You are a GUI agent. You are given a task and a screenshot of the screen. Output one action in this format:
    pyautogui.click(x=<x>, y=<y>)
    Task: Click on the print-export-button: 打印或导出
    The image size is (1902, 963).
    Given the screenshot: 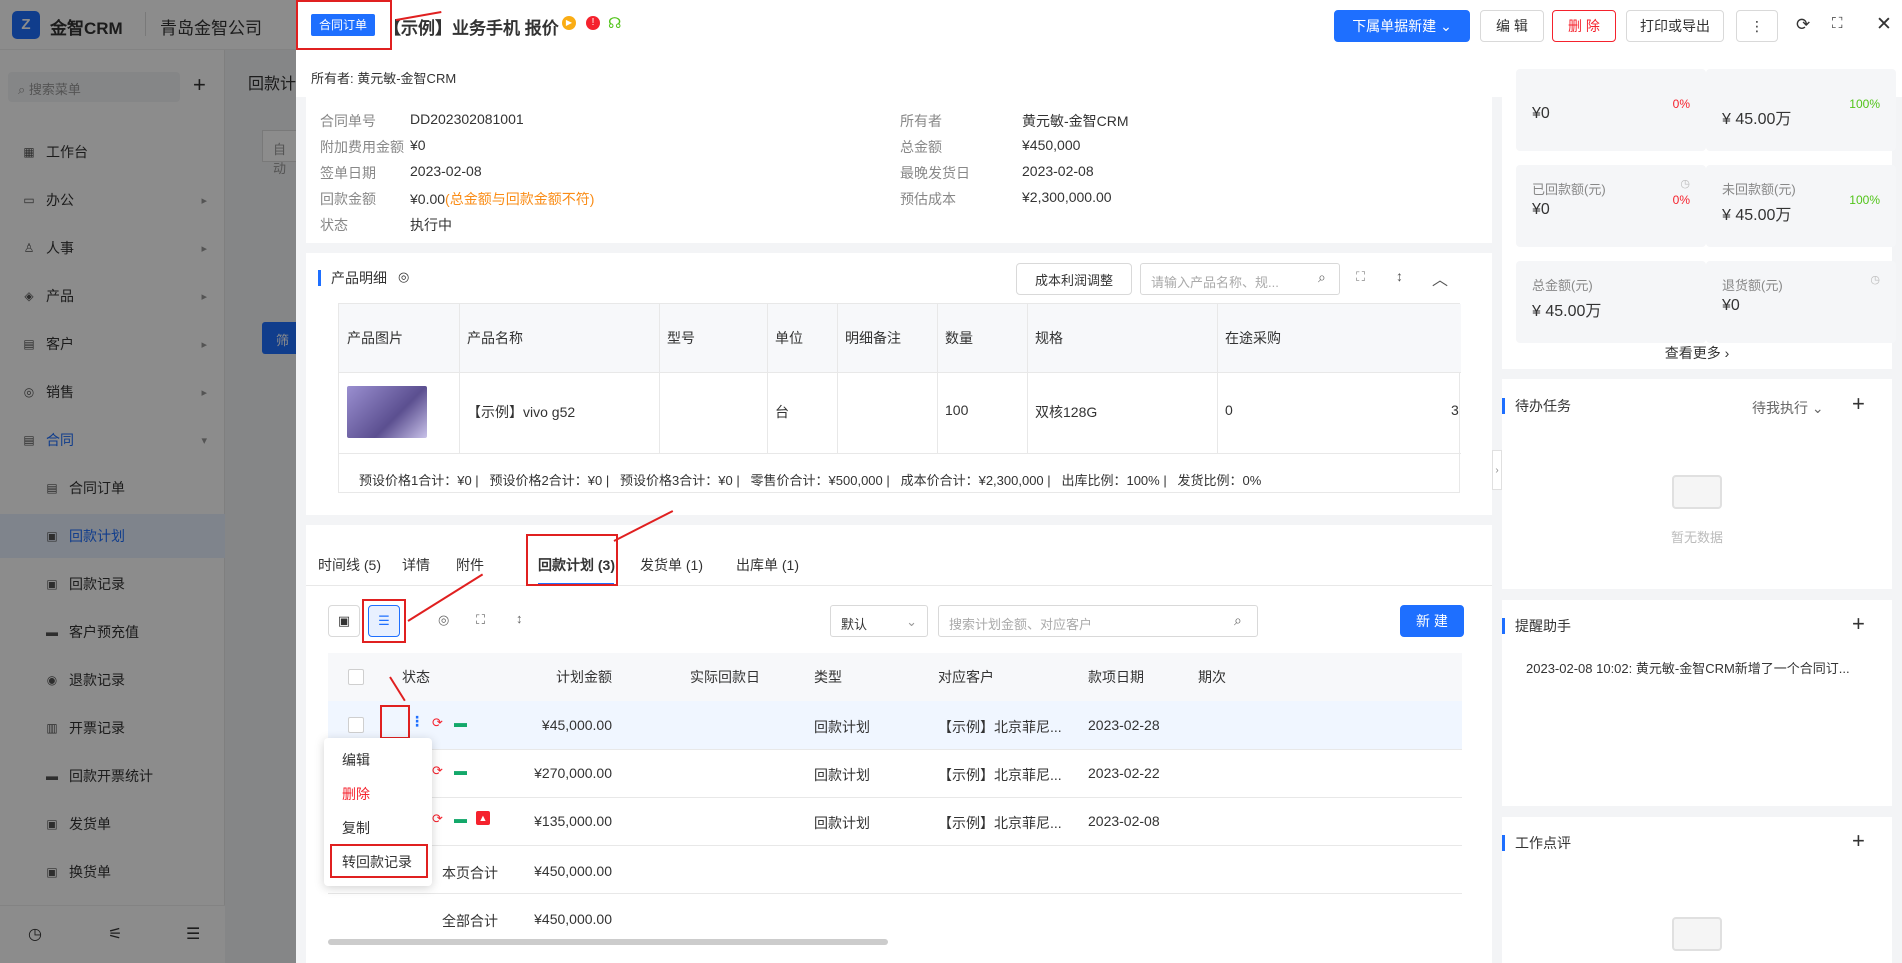 What is the action you would take?
    pyautogui.click(x=1675, y=26)
    